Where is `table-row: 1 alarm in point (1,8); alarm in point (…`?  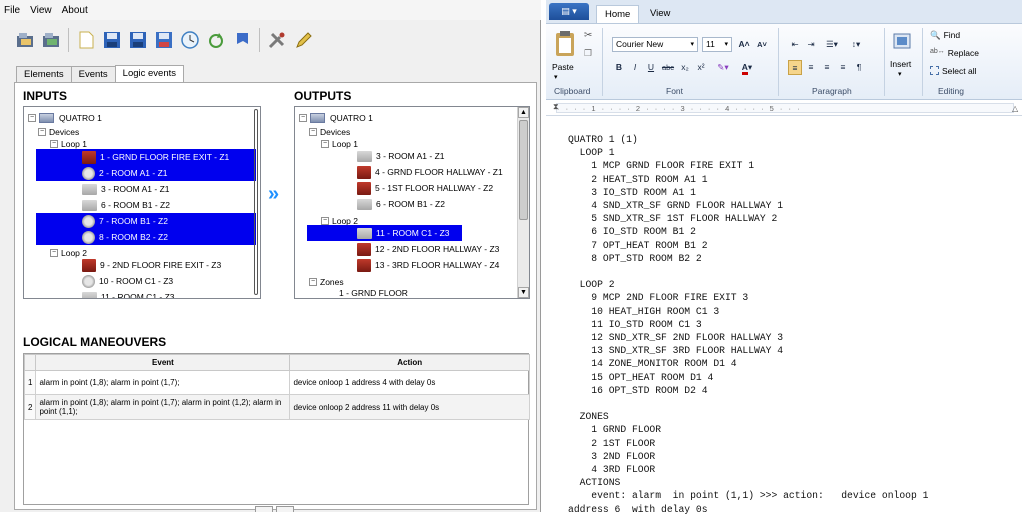 table-row: 1 alarm in point (1,8); alarm in point (… is located at coordinates (276, 382).